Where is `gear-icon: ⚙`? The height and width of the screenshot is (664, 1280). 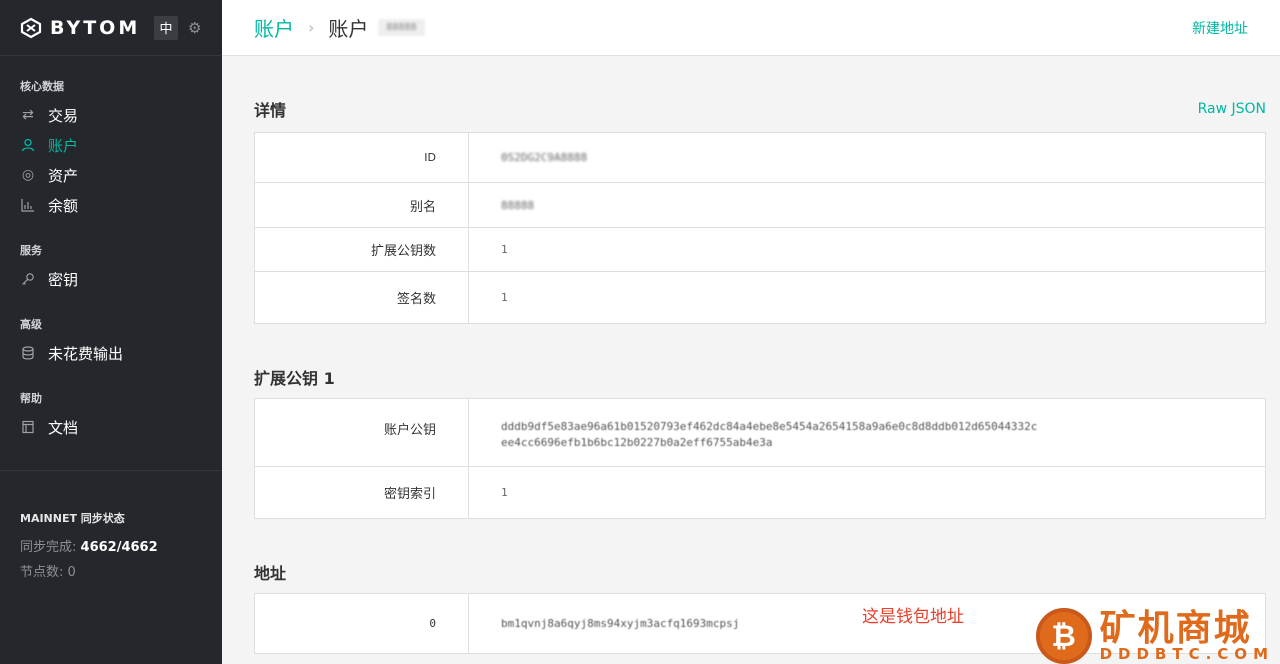 gear-icon: ⚙ is located at coordinates (195, 27).